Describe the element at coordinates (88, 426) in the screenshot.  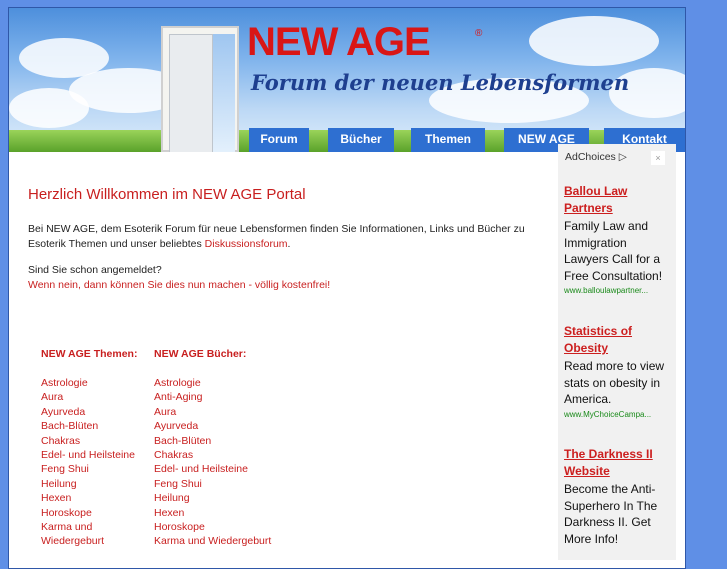
I see `themen-link: Bach-Blüten` at that location.